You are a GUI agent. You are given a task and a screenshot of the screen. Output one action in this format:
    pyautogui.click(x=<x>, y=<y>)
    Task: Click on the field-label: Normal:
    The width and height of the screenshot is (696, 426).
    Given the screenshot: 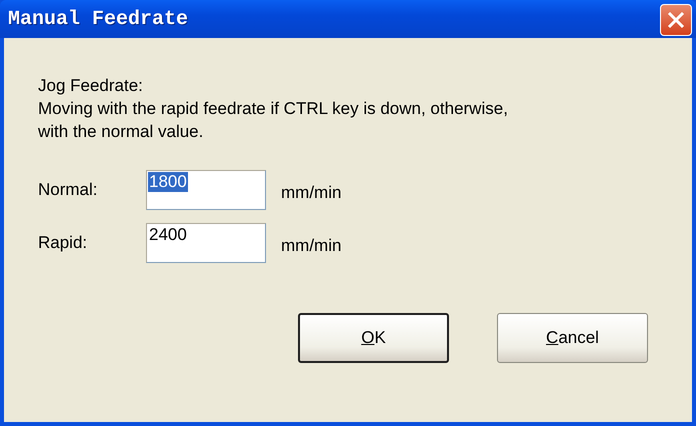 What is the action you would take?
    pyautogui.click(x=68, y=190)
    